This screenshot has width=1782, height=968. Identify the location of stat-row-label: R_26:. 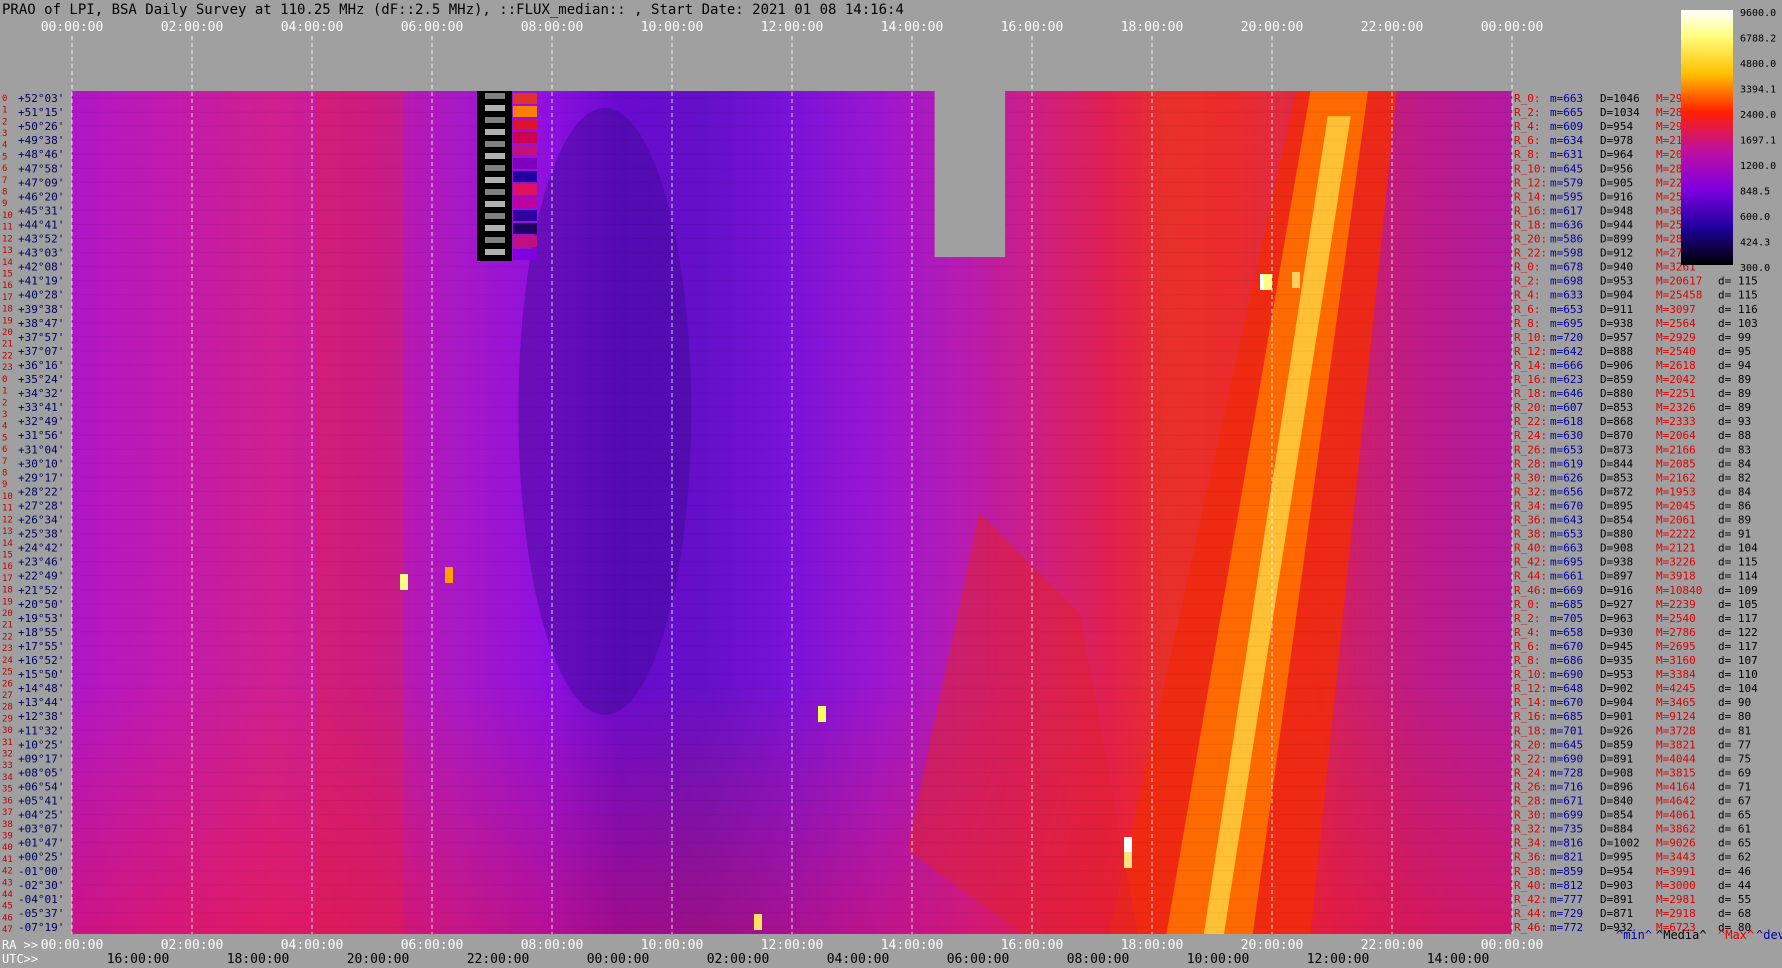
(1530, 786).